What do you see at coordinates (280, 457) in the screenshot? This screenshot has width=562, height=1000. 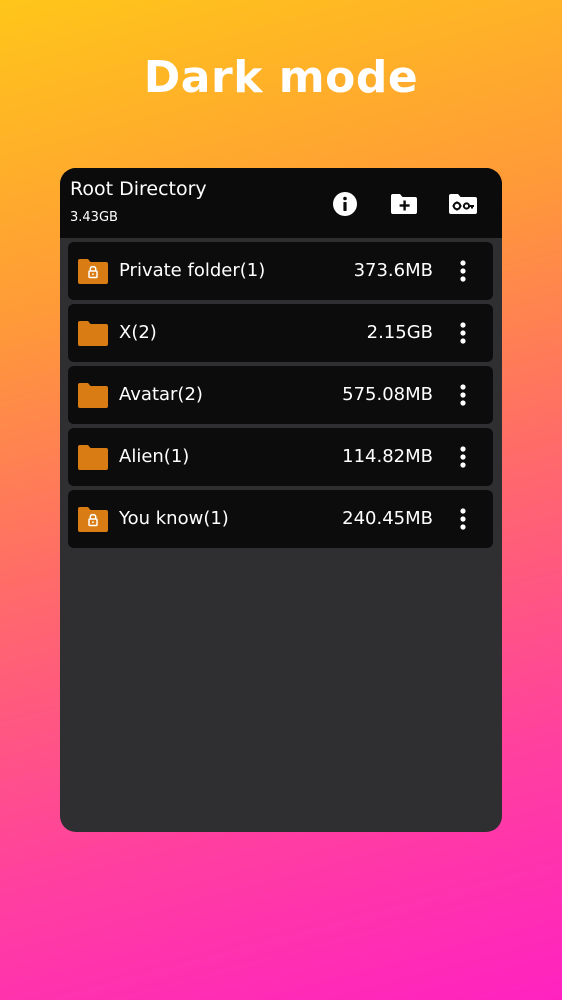 I see `folder-row: Alien(1) 114.82MB` at bounding box center [280, 457].